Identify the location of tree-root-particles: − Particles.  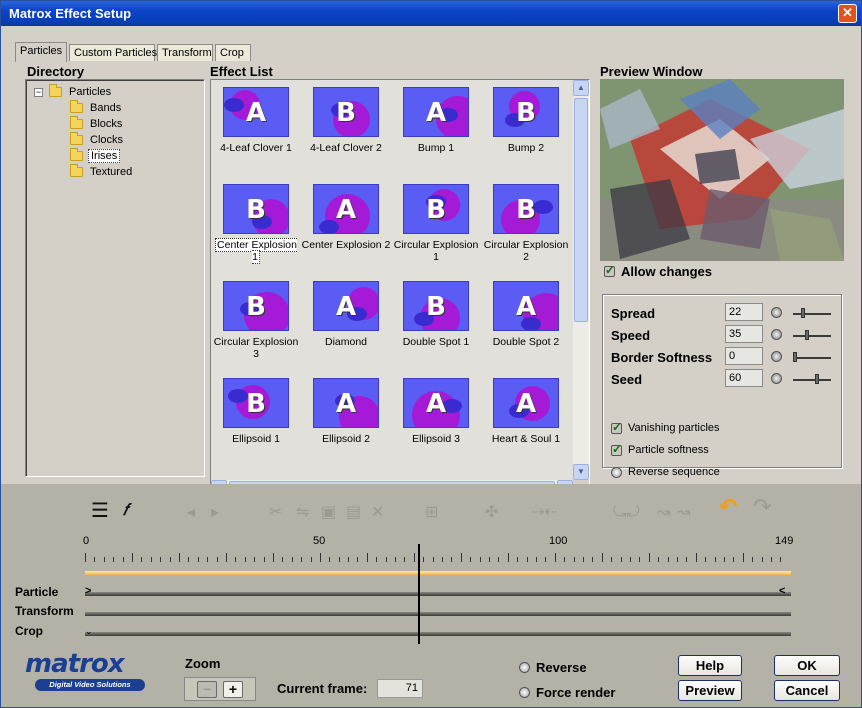
(73, 92).